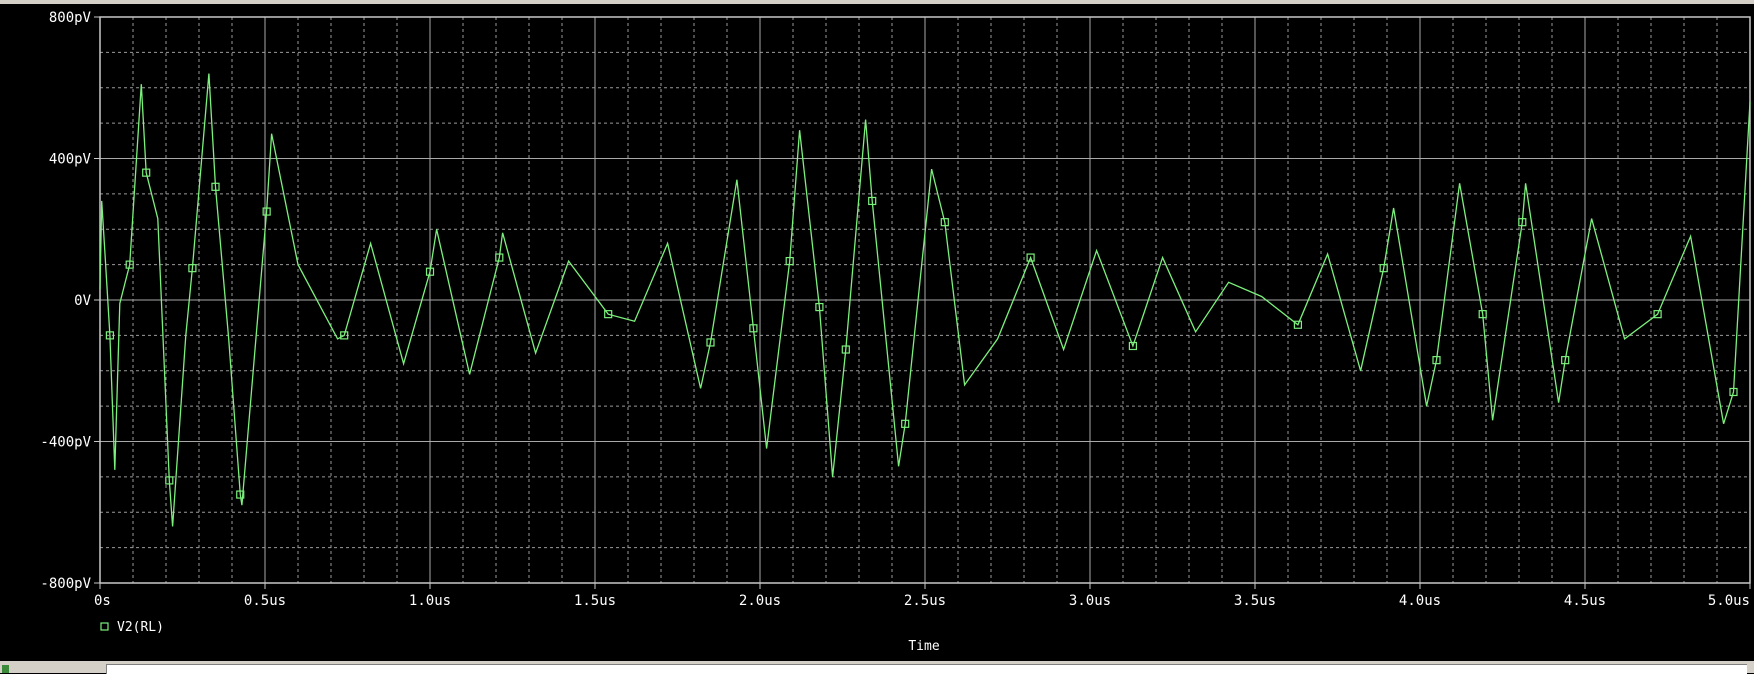  Describe the element at coordinates (65, 443) in the screenshot. I see `y-tick-label: -400pV` at that location.